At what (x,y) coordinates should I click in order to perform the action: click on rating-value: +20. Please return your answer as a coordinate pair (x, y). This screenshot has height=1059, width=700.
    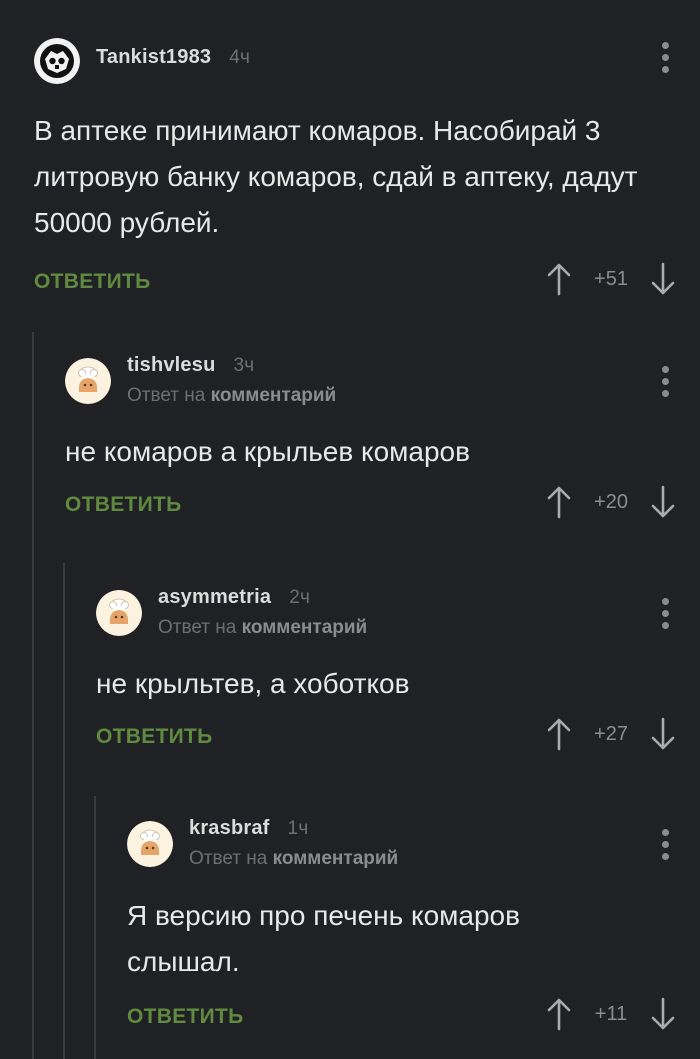
    Looking at the image, I should click on (611, 501).